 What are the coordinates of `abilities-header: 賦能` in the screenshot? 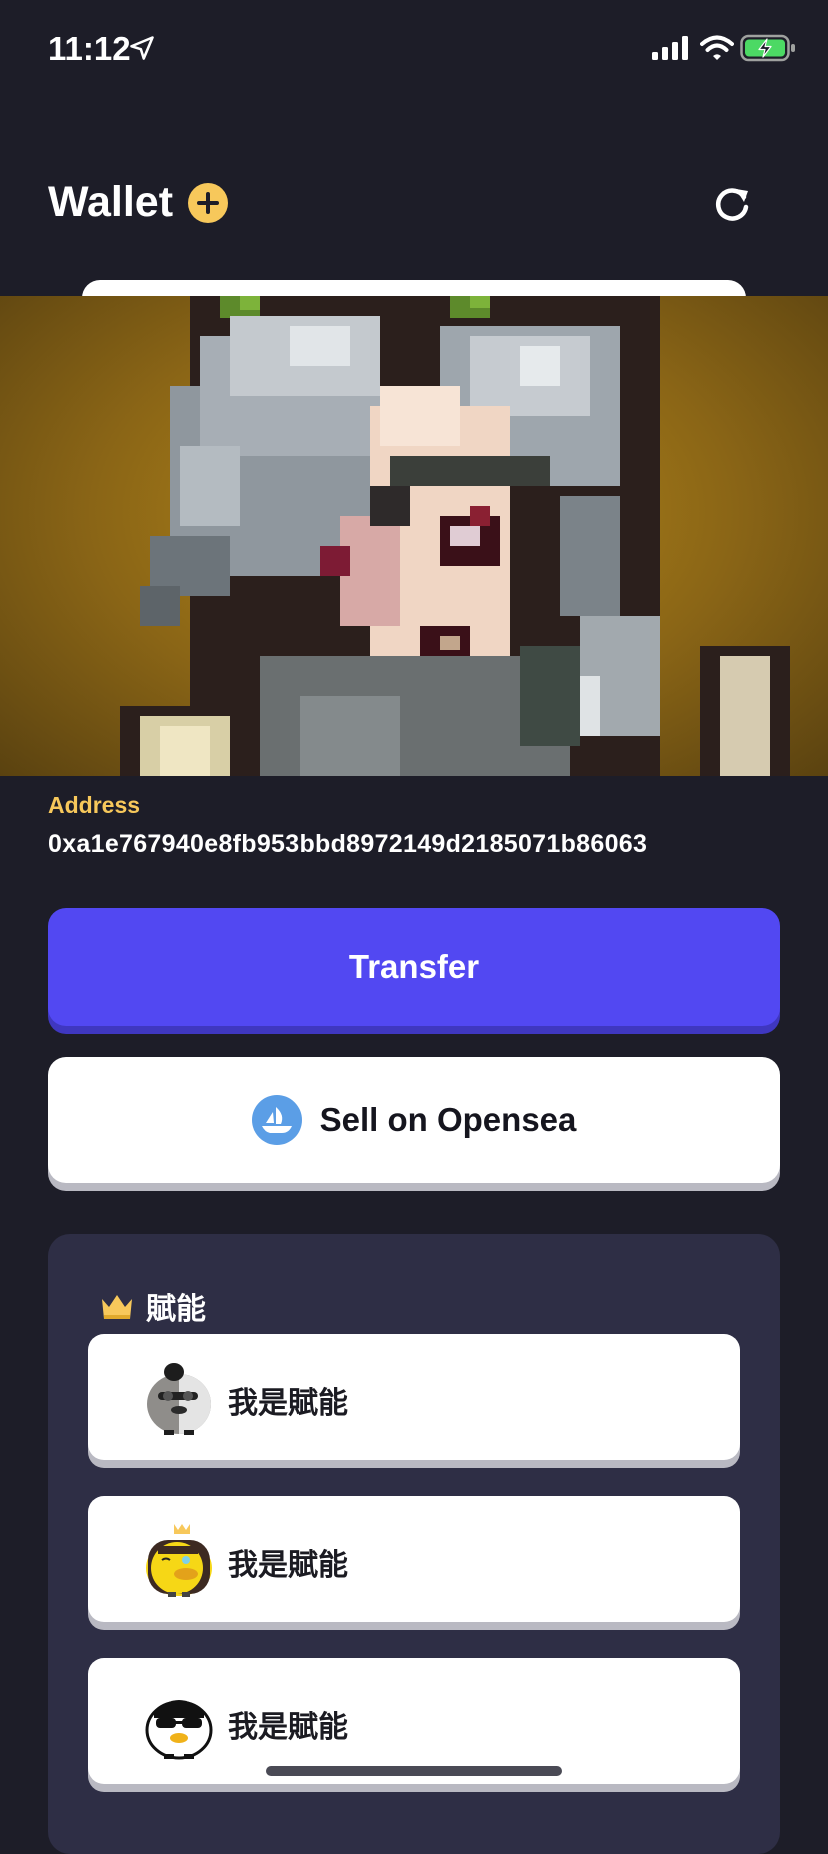 It's located at (153, 1306).